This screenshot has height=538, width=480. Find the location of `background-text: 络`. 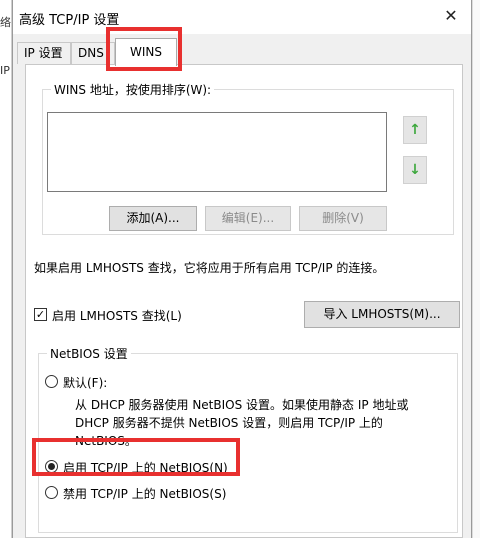

background-text: 络 is located at coordinates (5, 22).